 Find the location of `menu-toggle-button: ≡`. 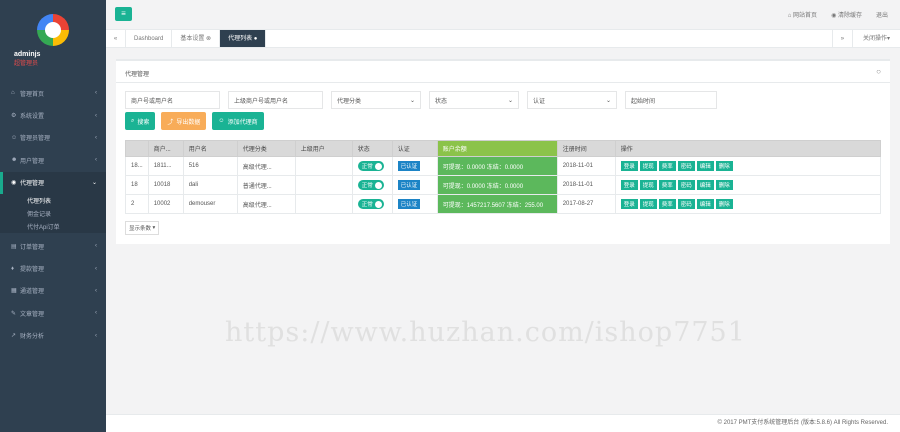

menu-toggle-button: ≡ is located at coordinates (123, 14).